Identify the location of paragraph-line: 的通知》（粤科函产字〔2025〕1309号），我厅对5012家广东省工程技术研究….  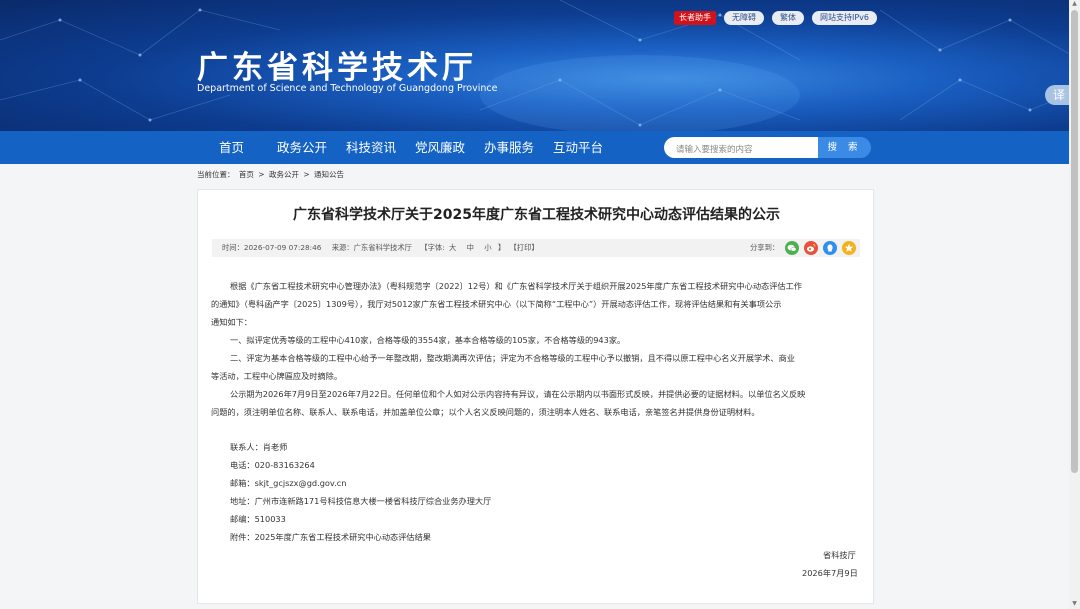
(496, 304).